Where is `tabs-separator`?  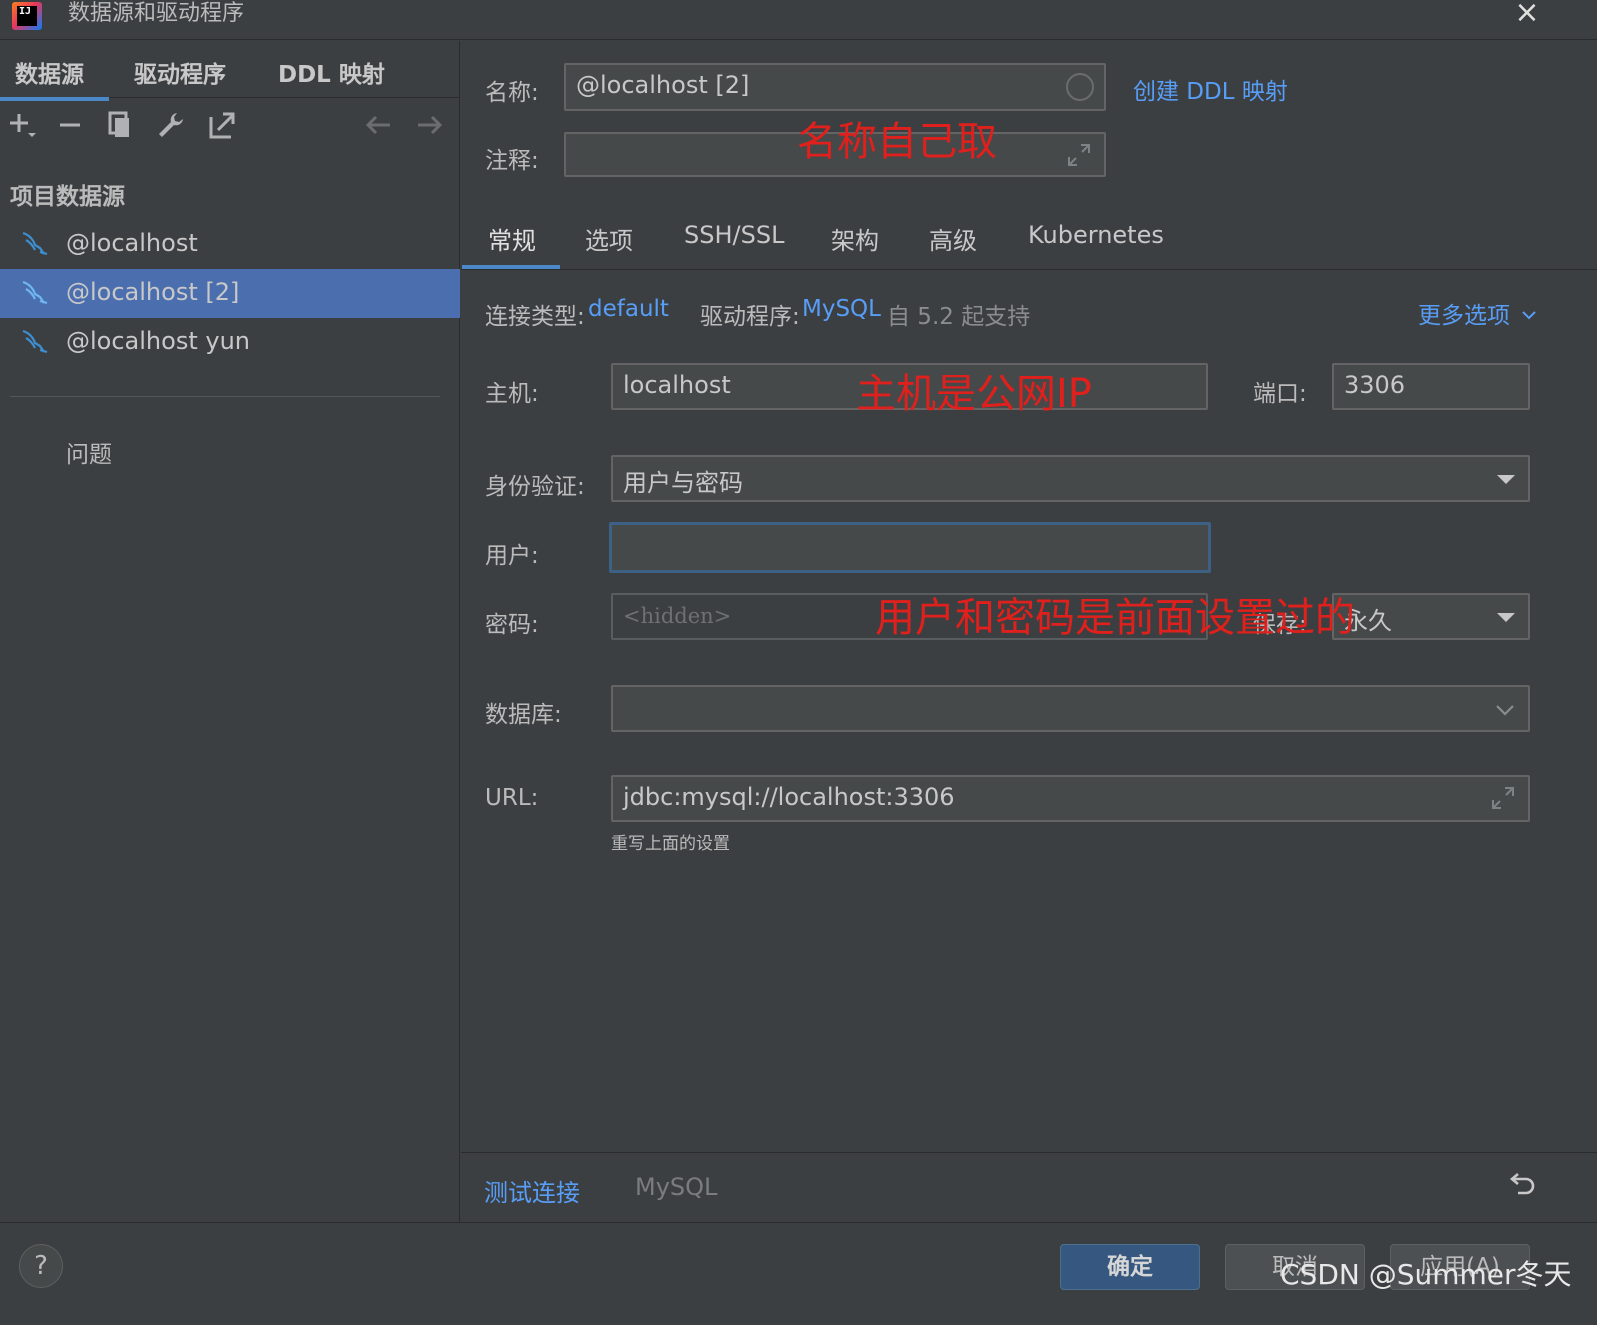
tabs-separator is located at coordinates (1029, 269).